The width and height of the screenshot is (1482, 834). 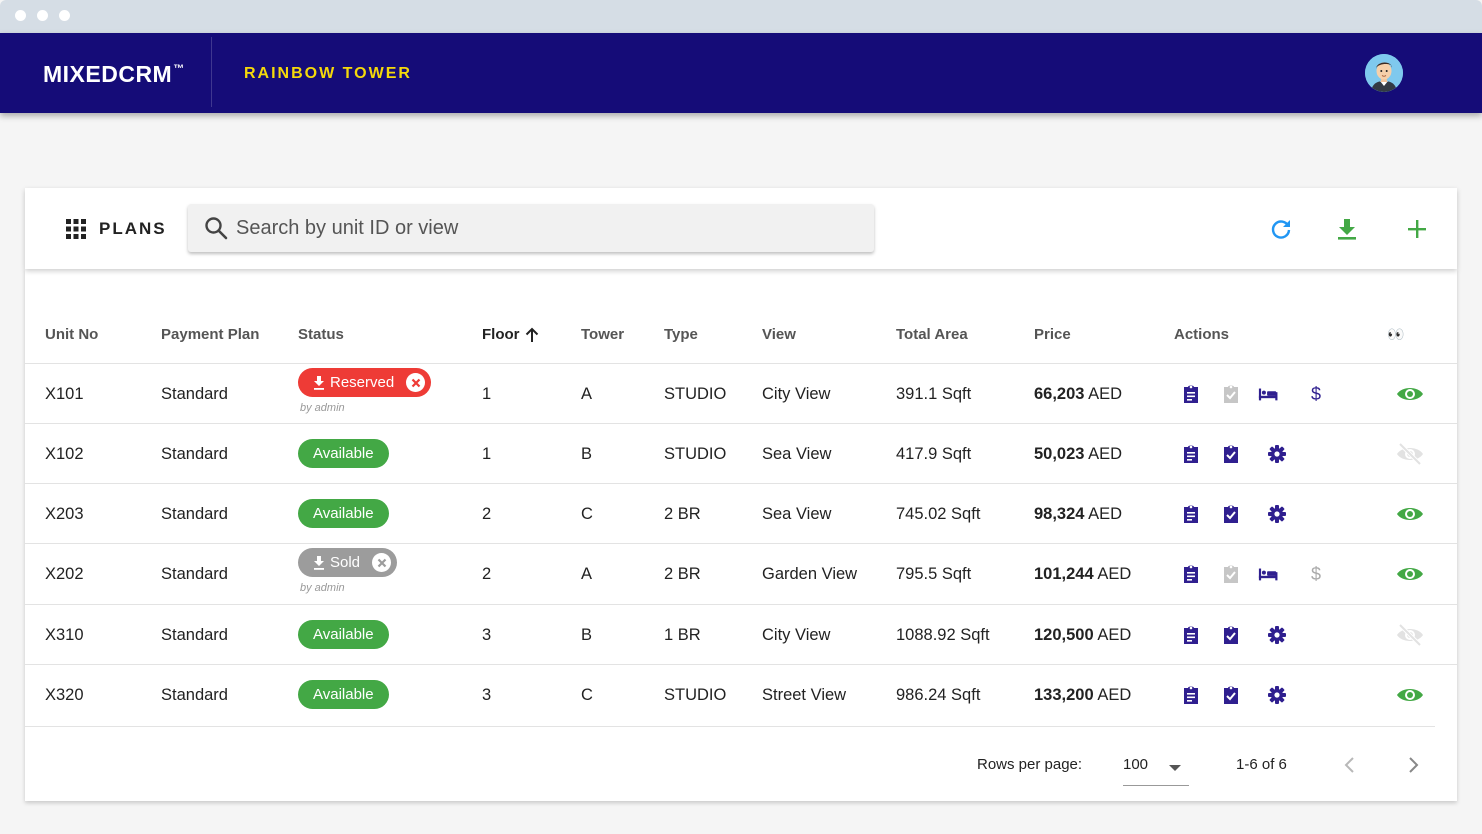 I want to click on status-chip-sold: Sold, so click(x=348, y=562).